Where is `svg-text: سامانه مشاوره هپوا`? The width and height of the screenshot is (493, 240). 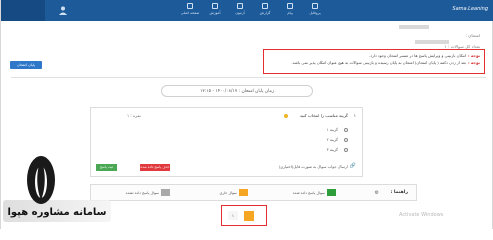
svg-text: سامانه مشاوره هپوا is located at coordinates (56, 212).